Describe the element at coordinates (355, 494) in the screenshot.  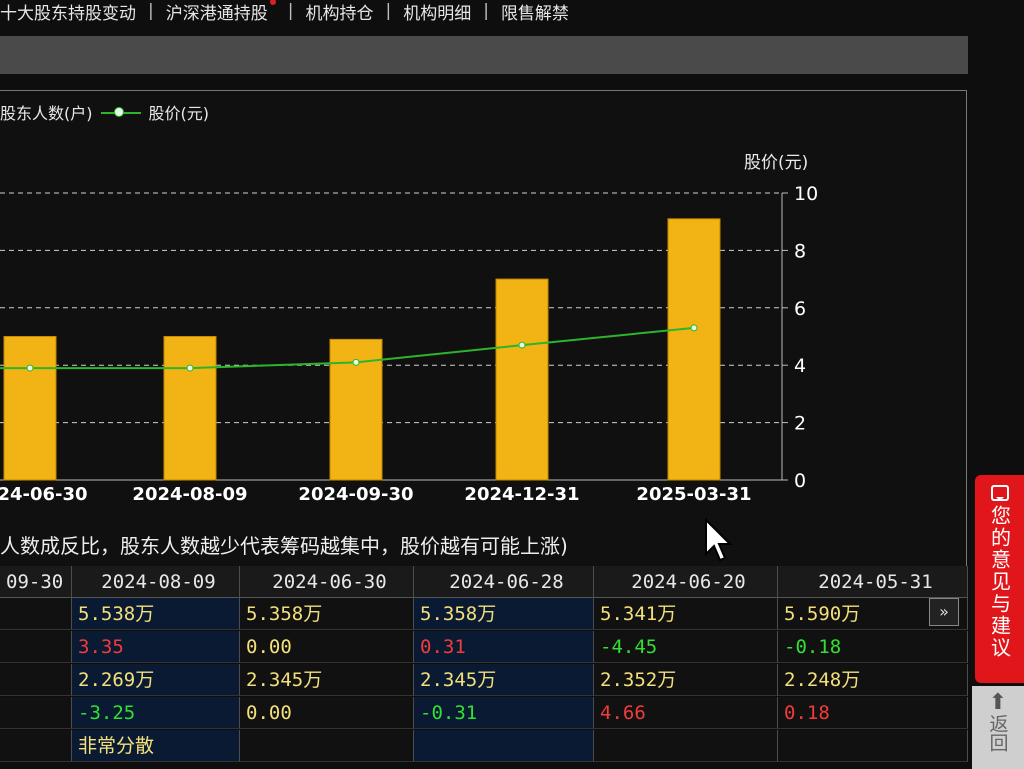
I see `x-tick-label: 2024-09-30` at that location.